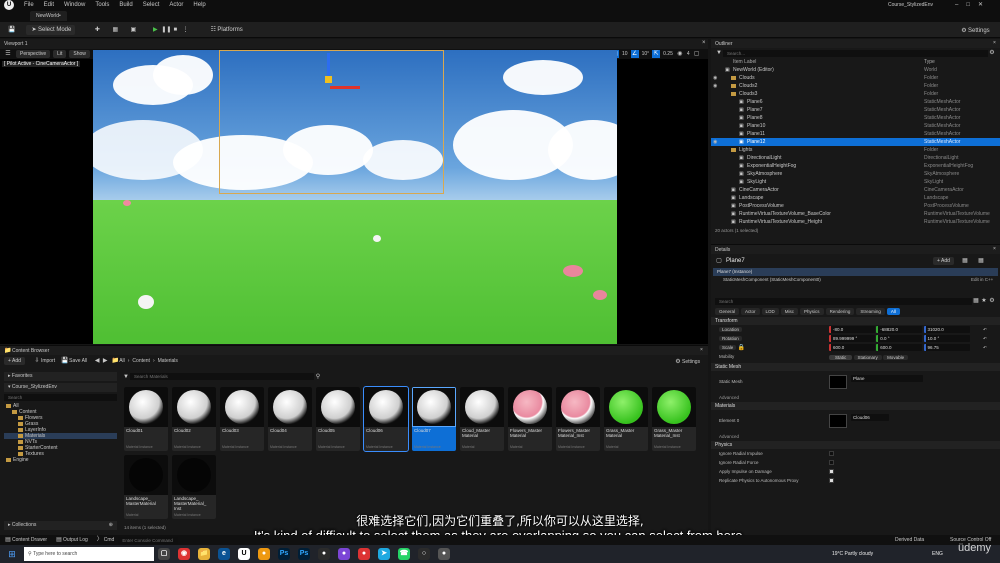 The height and width of the screenshot is (563, 1000). What do you see at coordinates (744, 62) in the screenshot?
I see `col-label: Item Label` at bounding box center [744, 62].